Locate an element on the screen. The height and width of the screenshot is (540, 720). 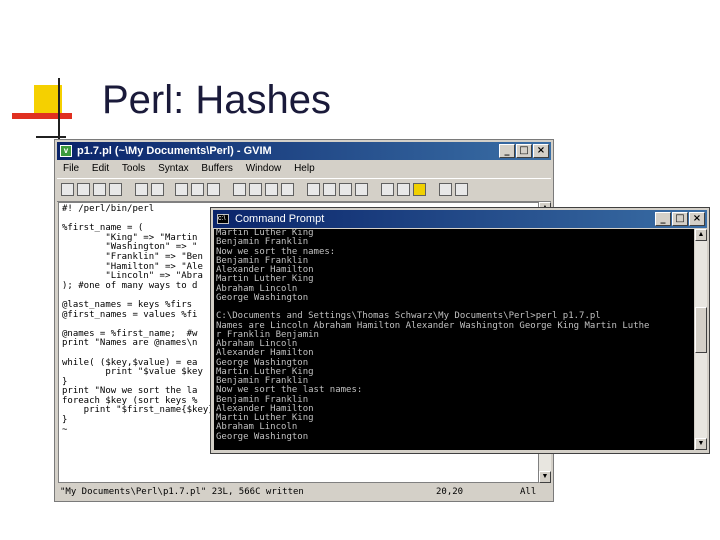
maximize-button: □ is located at coordinates (524, 151).